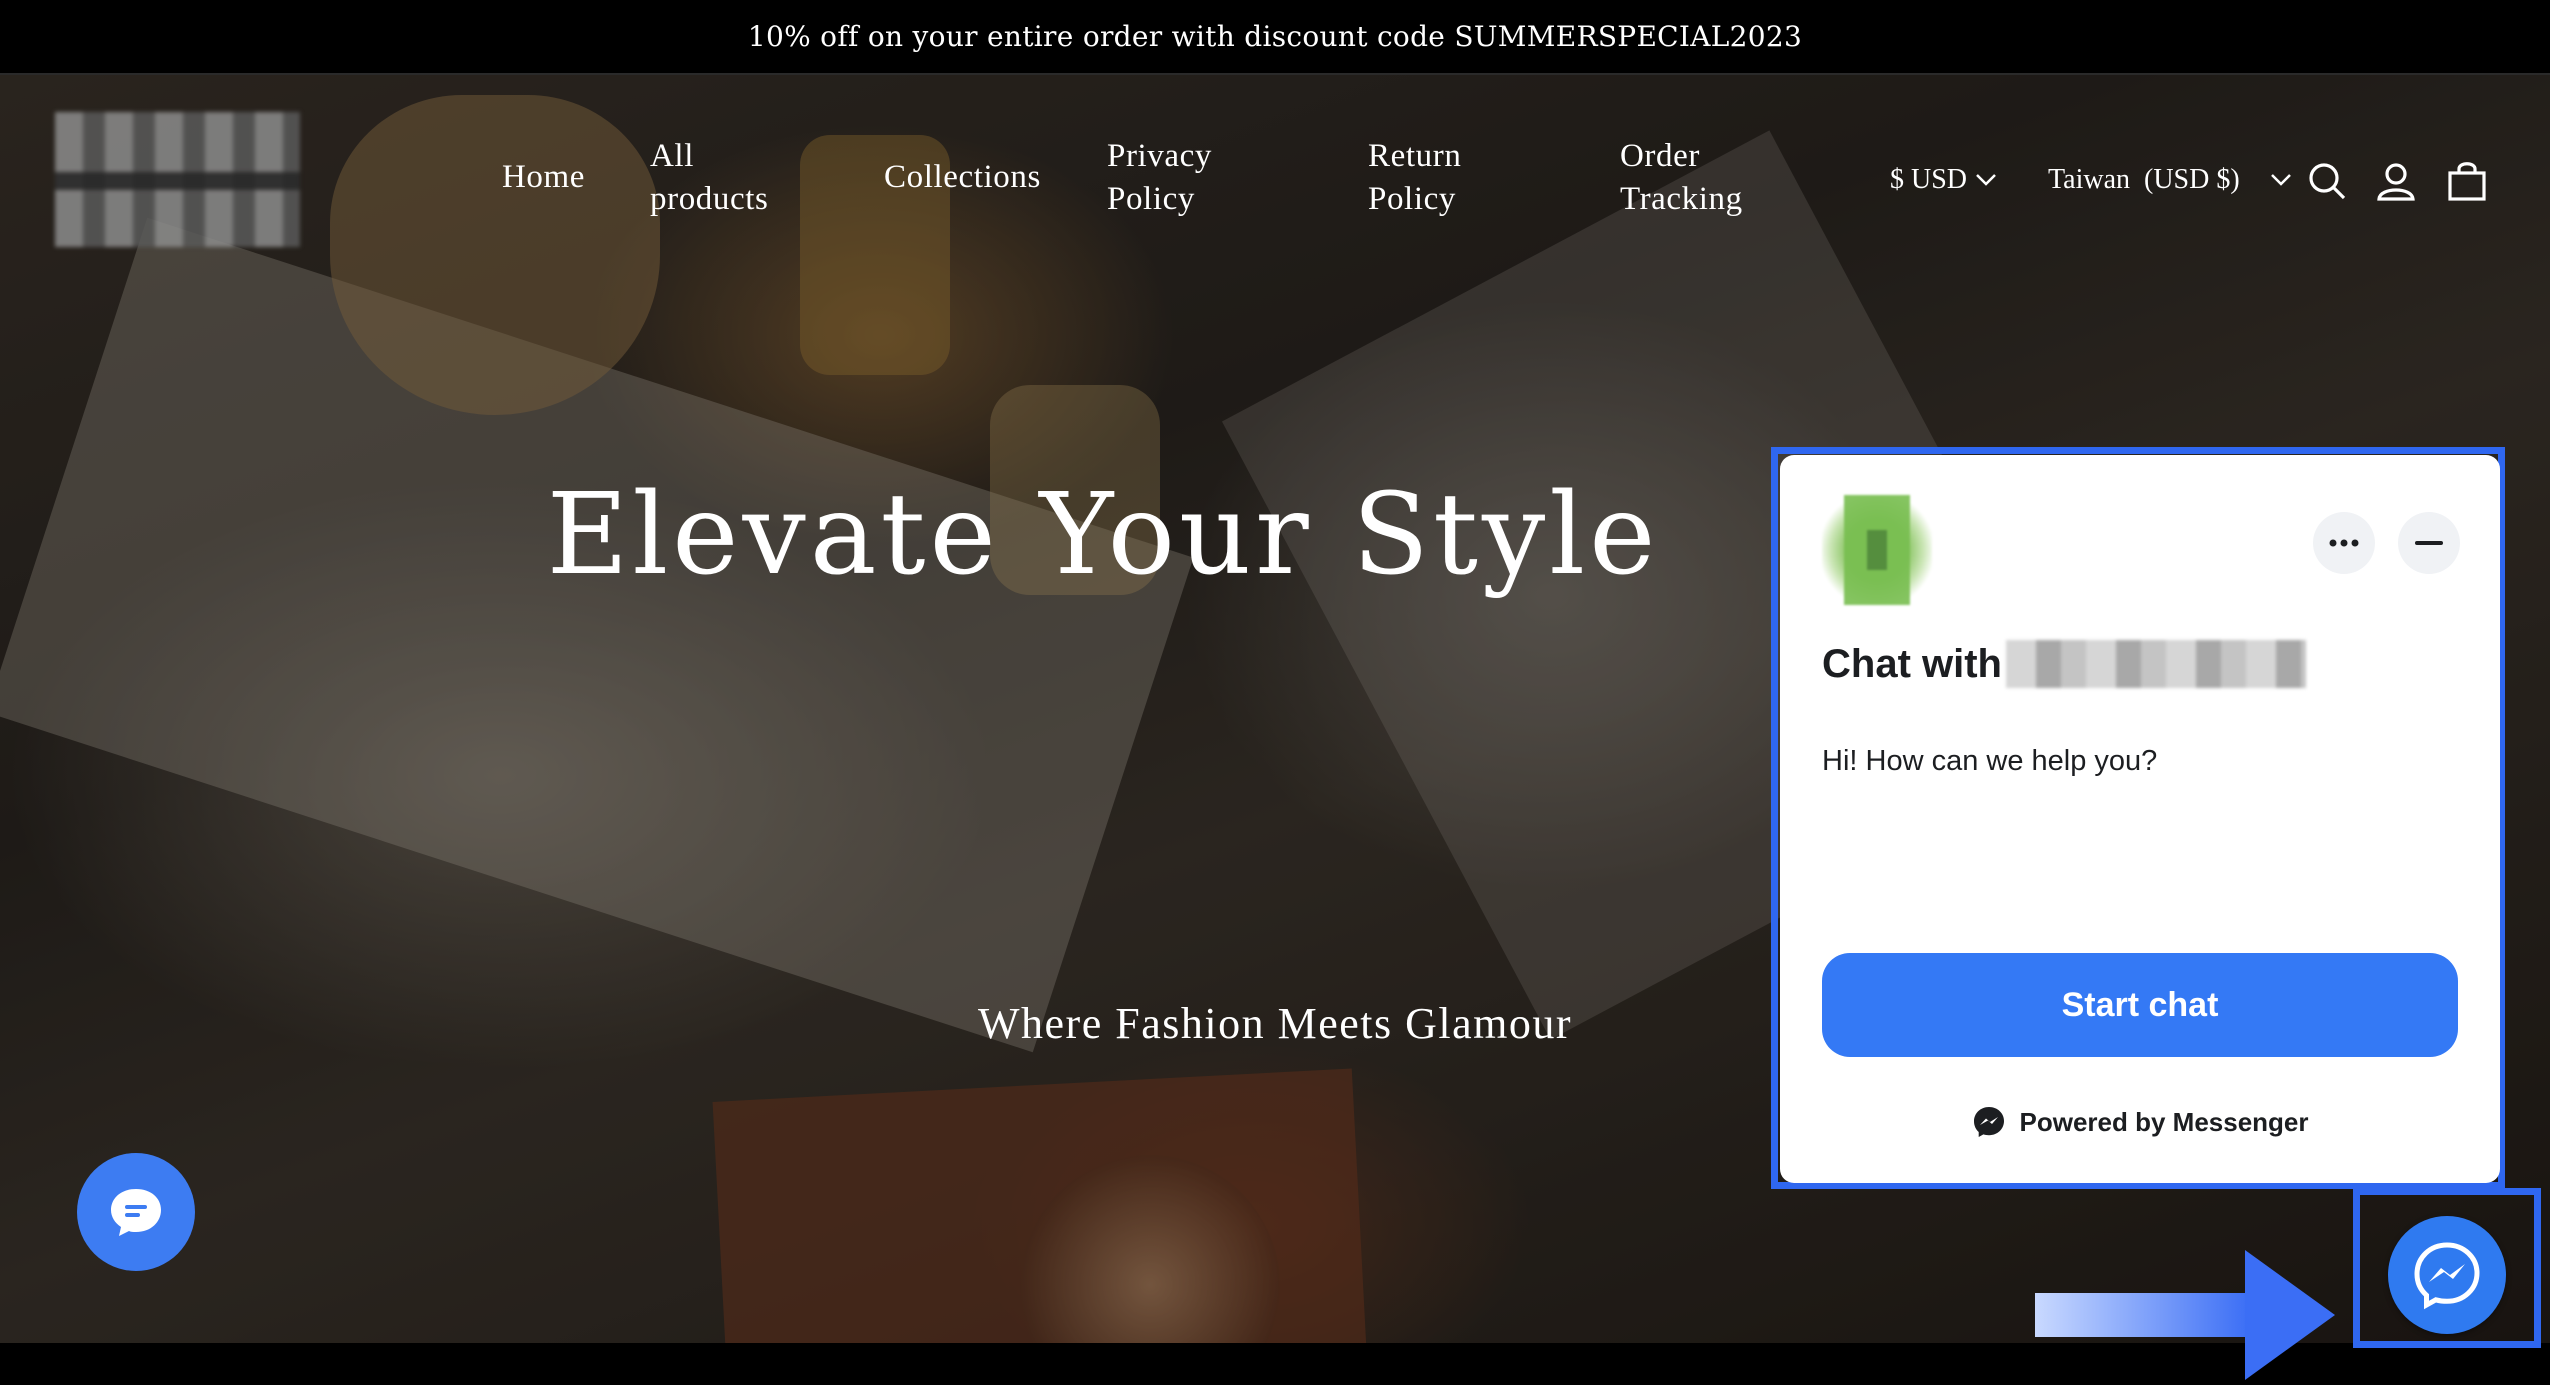 The image size is (2550, 1385). I want to click on chat-bubble-icon, so click(136, 1212).